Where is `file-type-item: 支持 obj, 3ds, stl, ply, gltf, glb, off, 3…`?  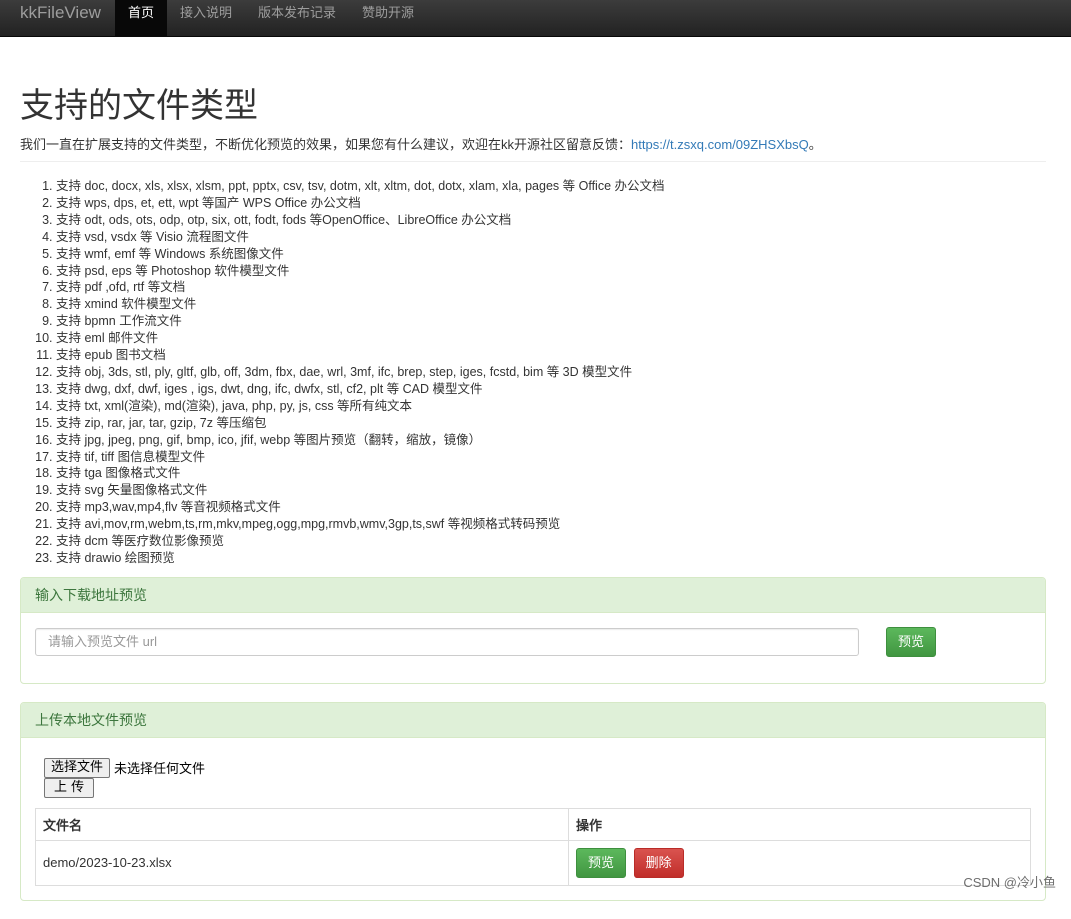
file-type-item: 支持 obj, 3ds, stl, ply, gltf, glb, off, 3… is located at coordinates (551, 372).